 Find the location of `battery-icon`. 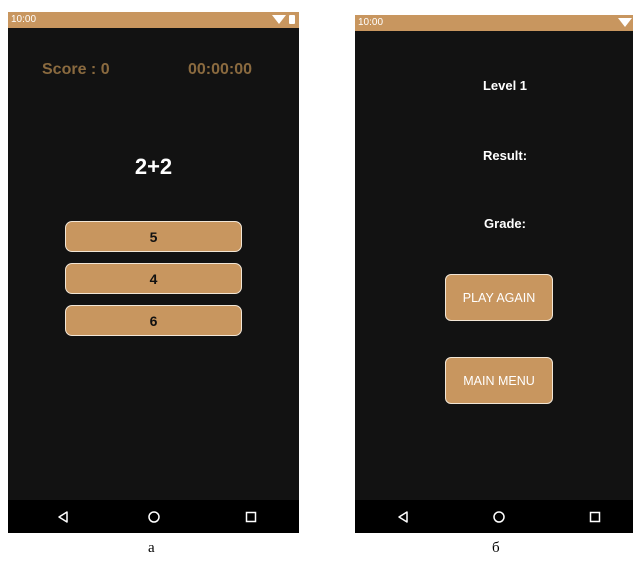

battery-icon is located at coordinates (292, 19).